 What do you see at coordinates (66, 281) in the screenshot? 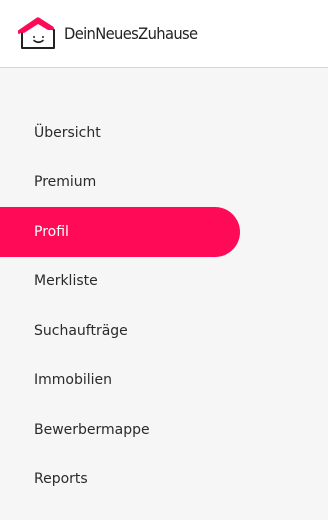
I see `nav-item-label: Merkliste` at bounding box center [66, 281].